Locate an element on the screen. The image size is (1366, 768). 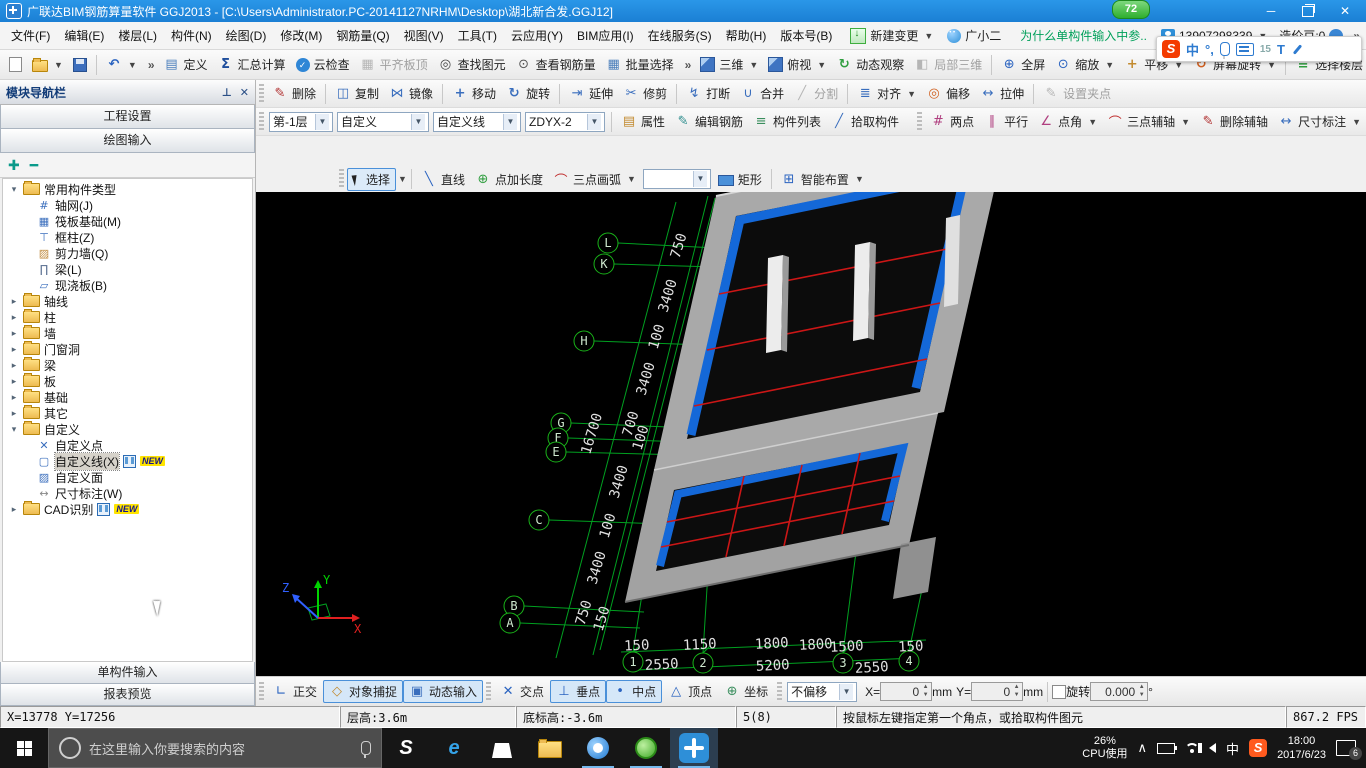
tree-item-15: ▸ 其它 is located at coordinates (127, 413).